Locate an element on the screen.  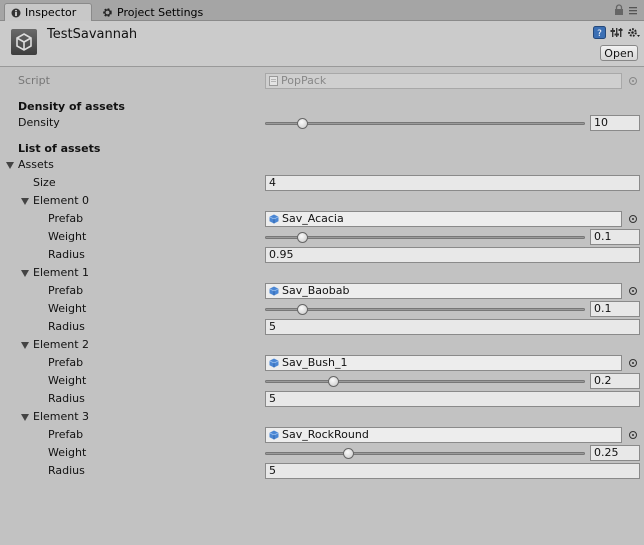
weight-row: Weight 0.2 is located at coordinates (322, 381).